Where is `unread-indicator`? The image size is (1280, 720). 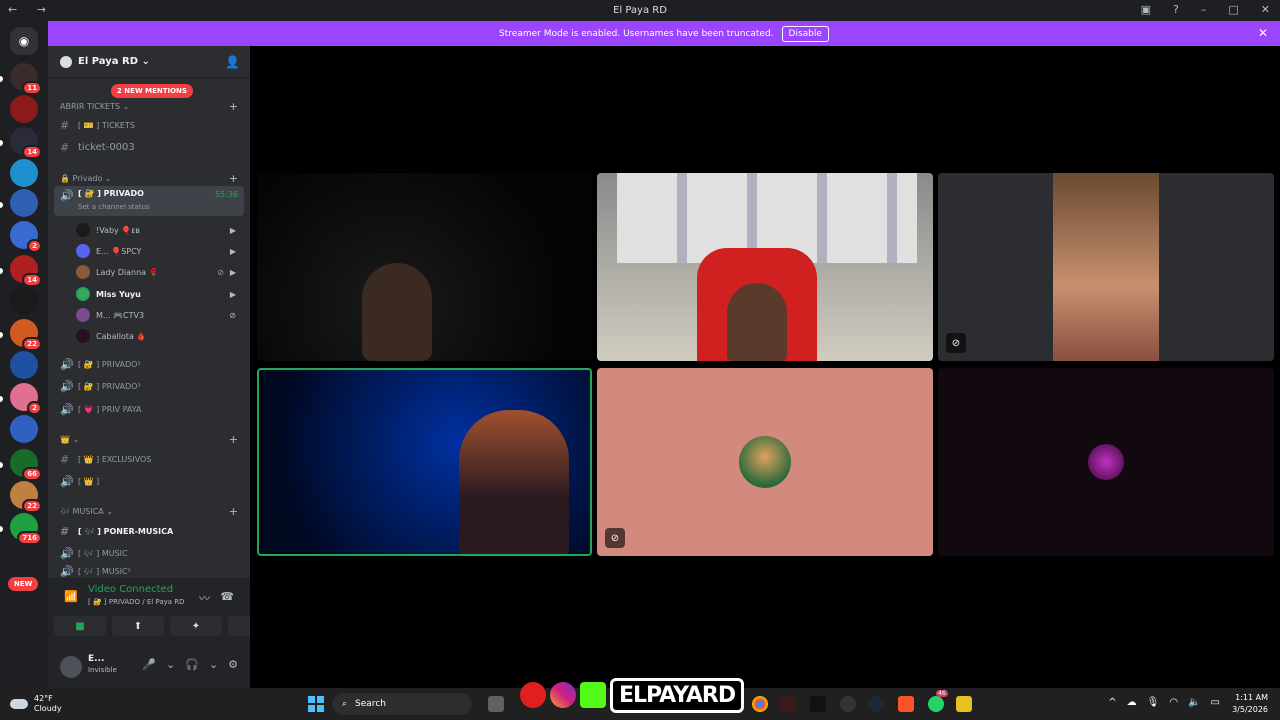
unread-indicator is located at coordinates (1, 465).